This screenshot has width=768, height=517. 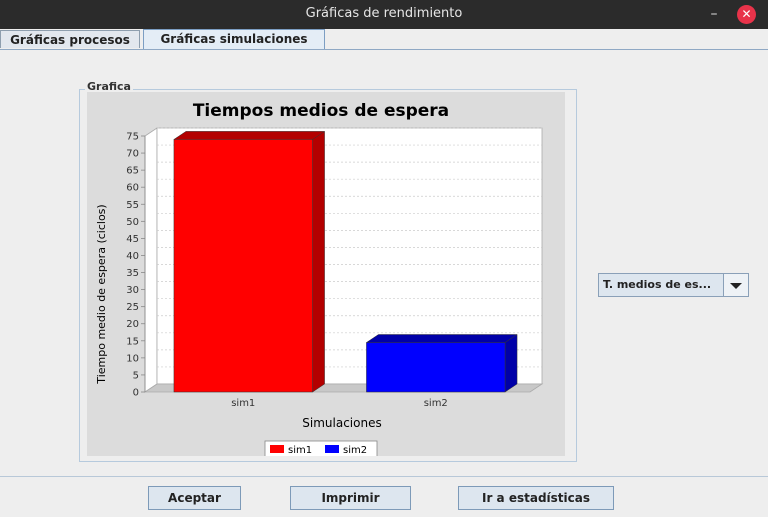 I want to click on y-tick-label: 65, so click(x=132, y=171).